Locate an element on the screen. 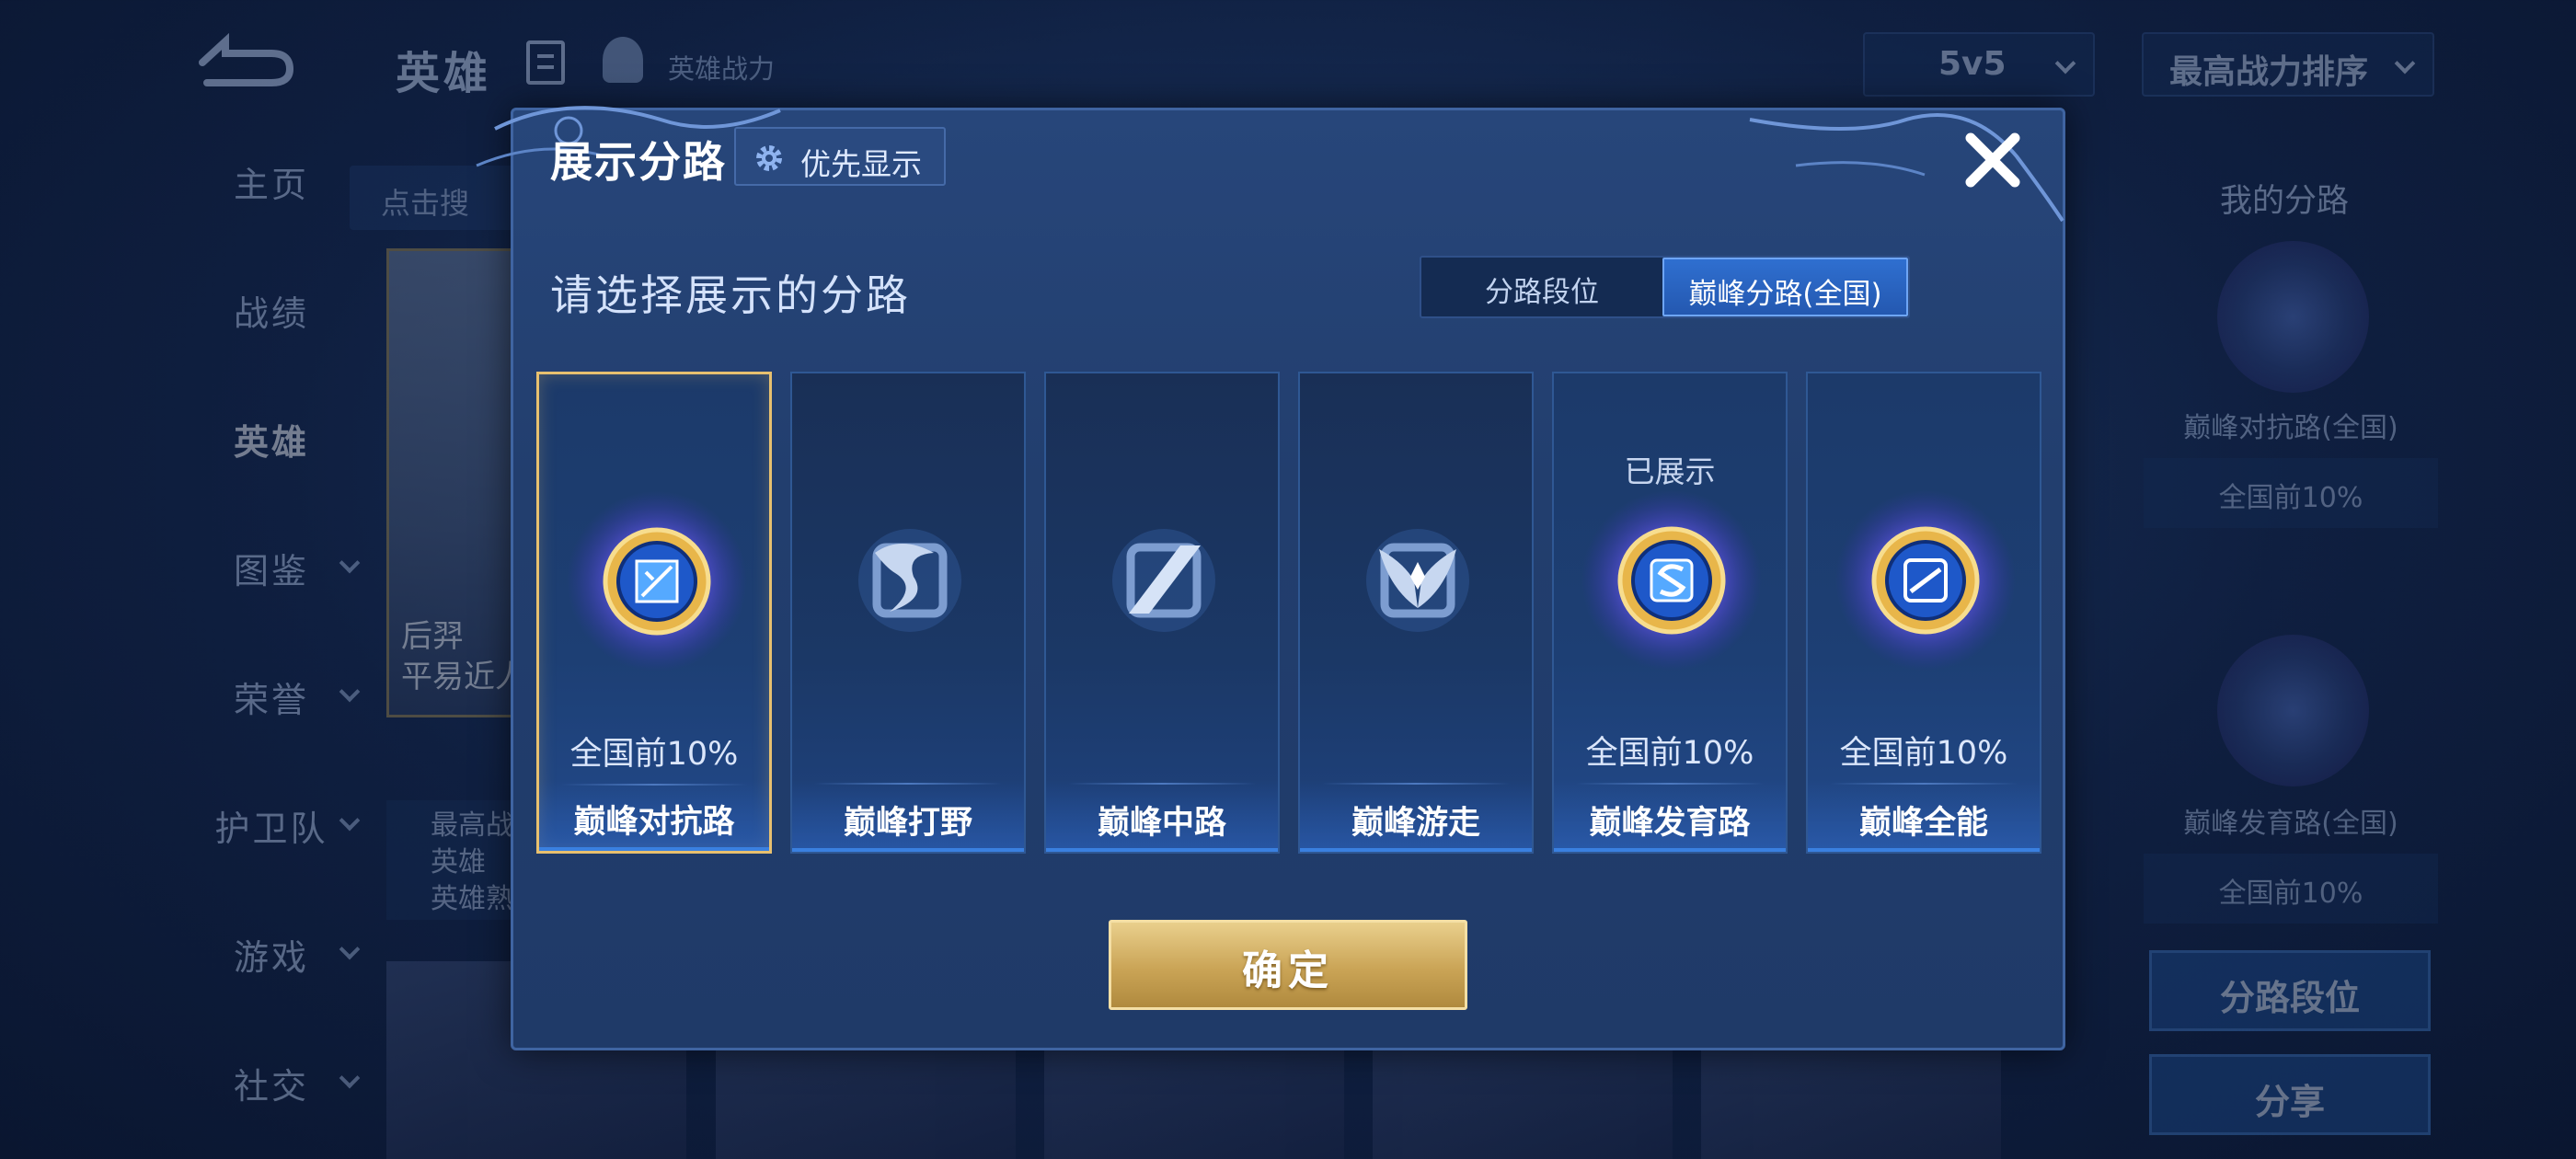  mid-lane-icon is located at coordinates (1163, 580).